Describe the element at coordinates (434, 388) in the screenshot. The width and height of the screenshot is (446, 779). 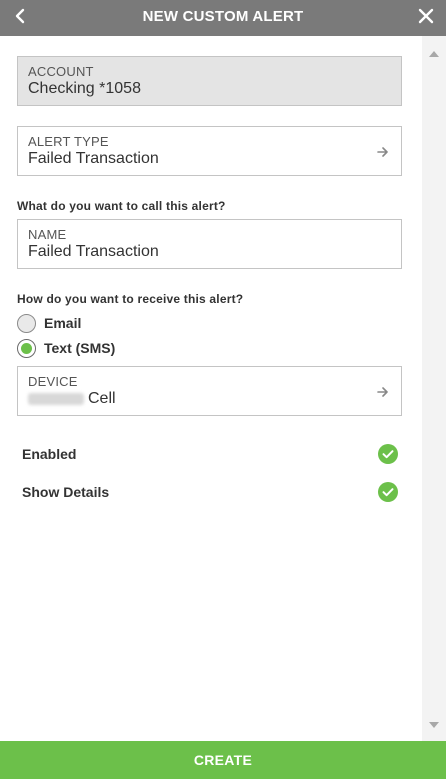
I see `scrollbar` at that location.